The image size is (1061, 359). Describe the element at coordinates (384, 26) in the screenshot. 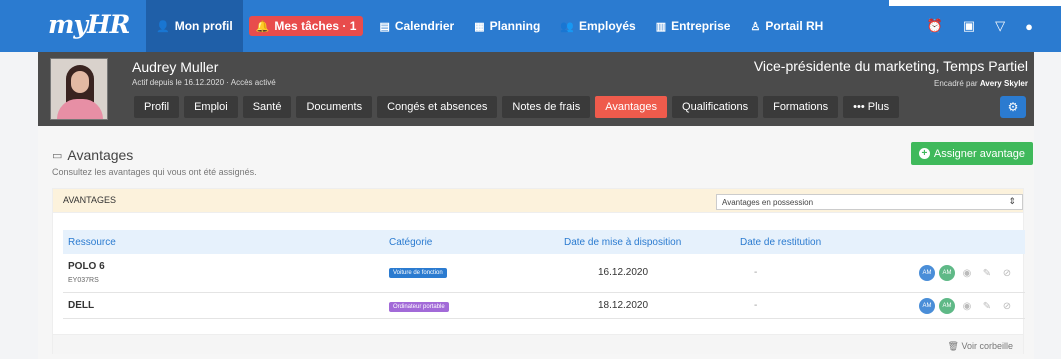

I see `calendar-icon: ▤` at that location.